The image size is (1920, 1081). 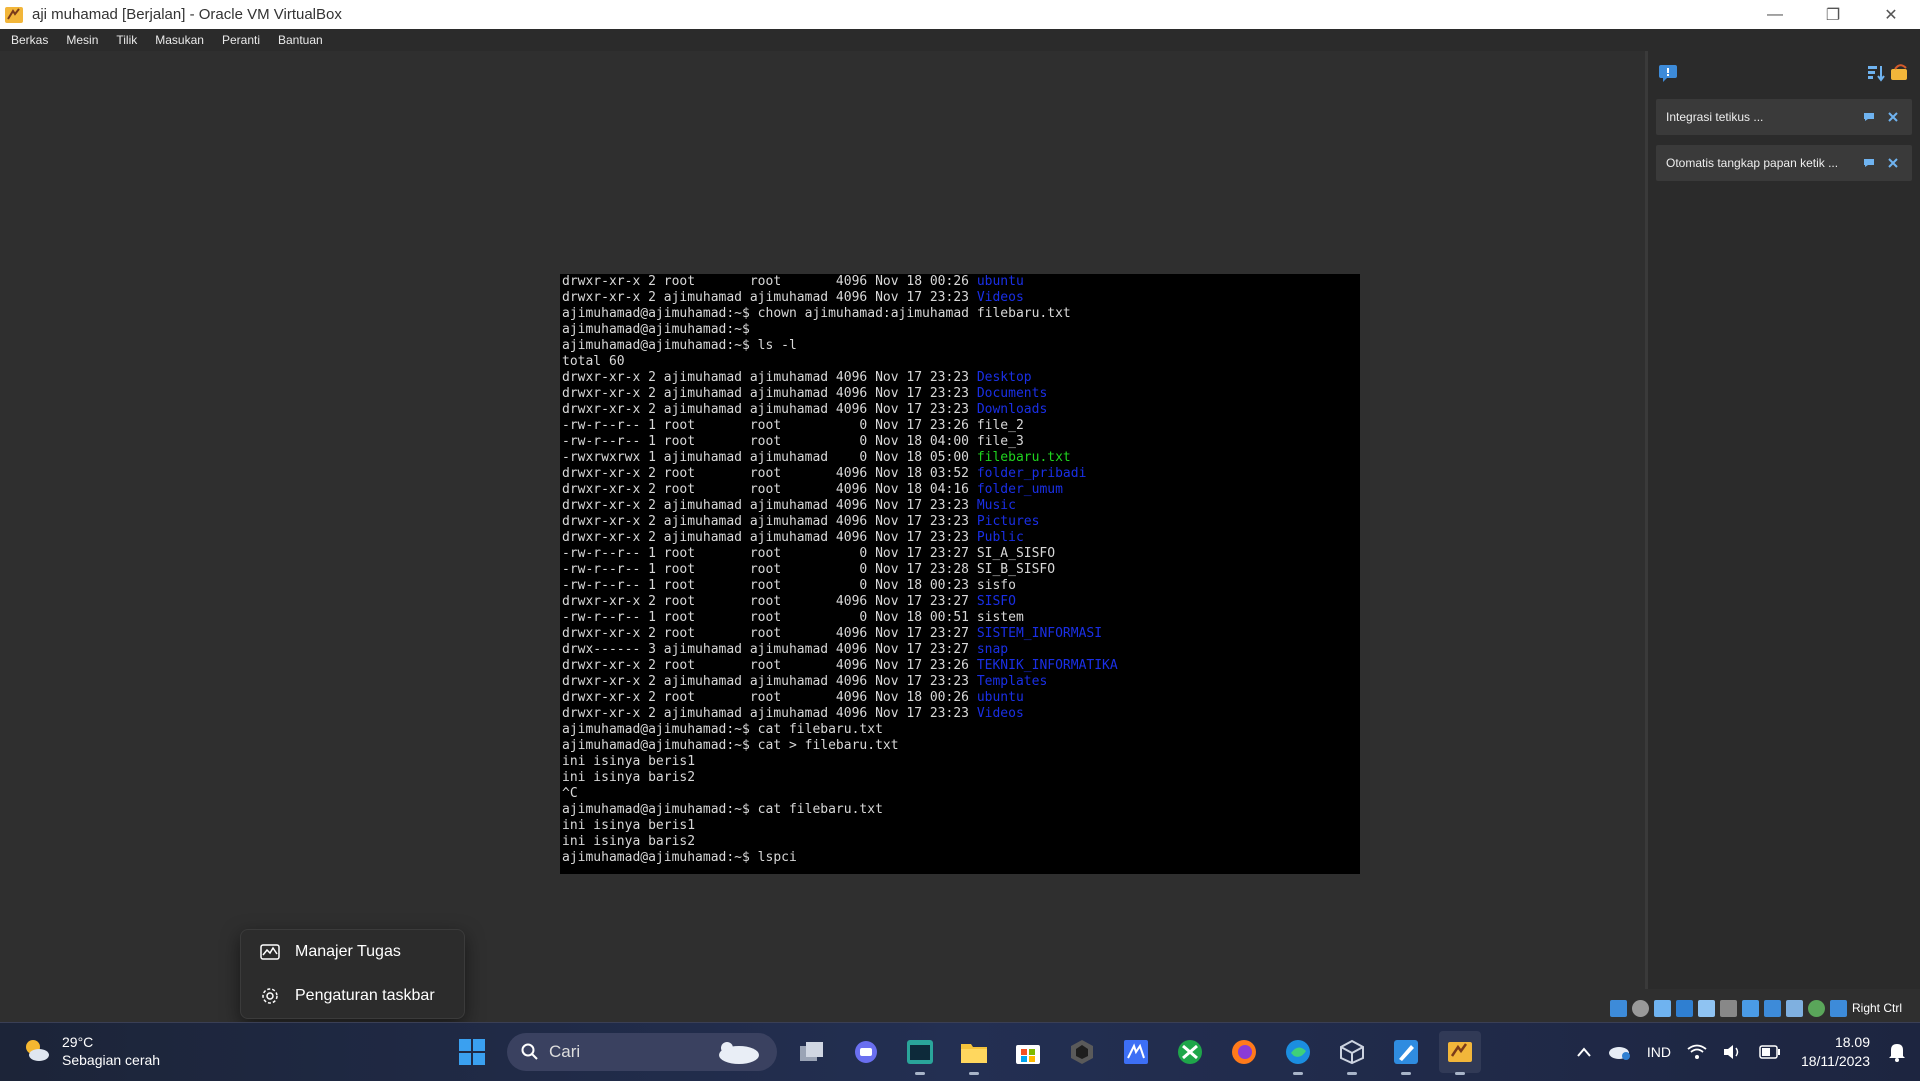 I want to click on terminal-app-icon, so click(x=920, y=1053).